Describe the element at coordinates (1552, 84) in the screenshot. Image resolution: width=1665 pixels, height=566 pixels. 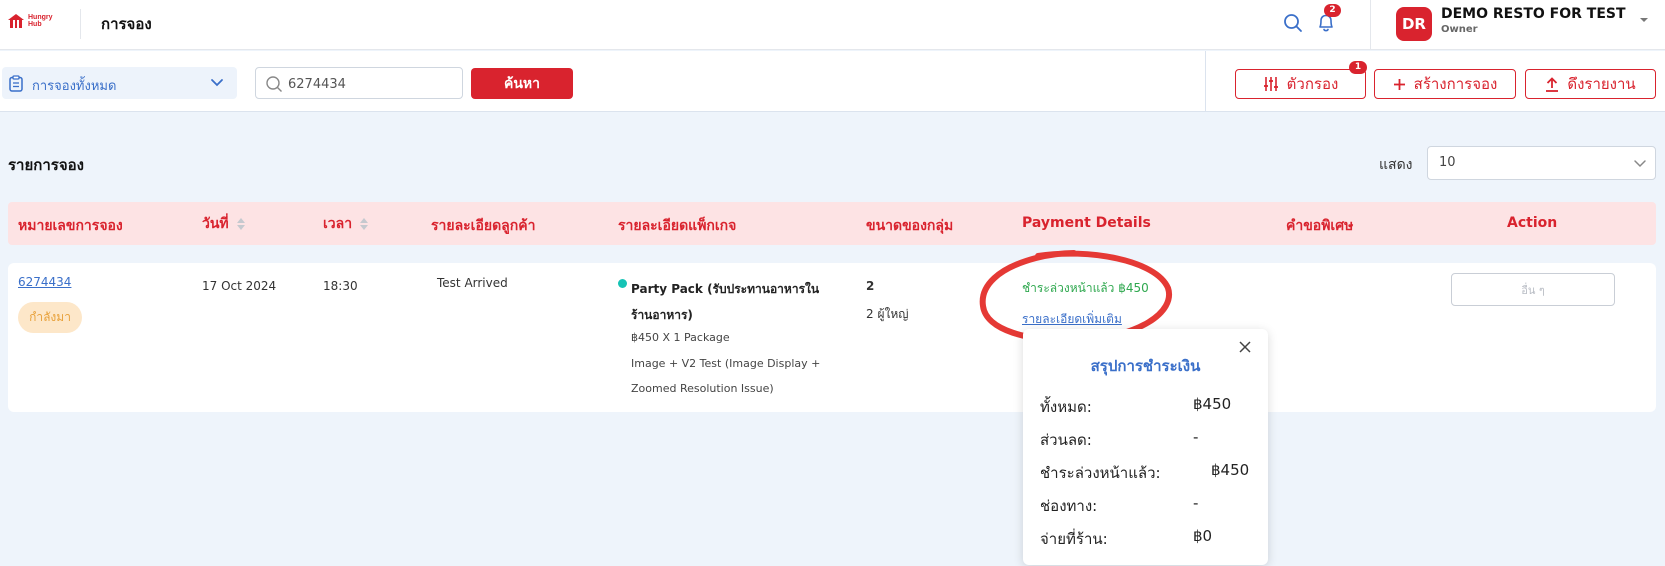
I see `upload-icon` at that location.